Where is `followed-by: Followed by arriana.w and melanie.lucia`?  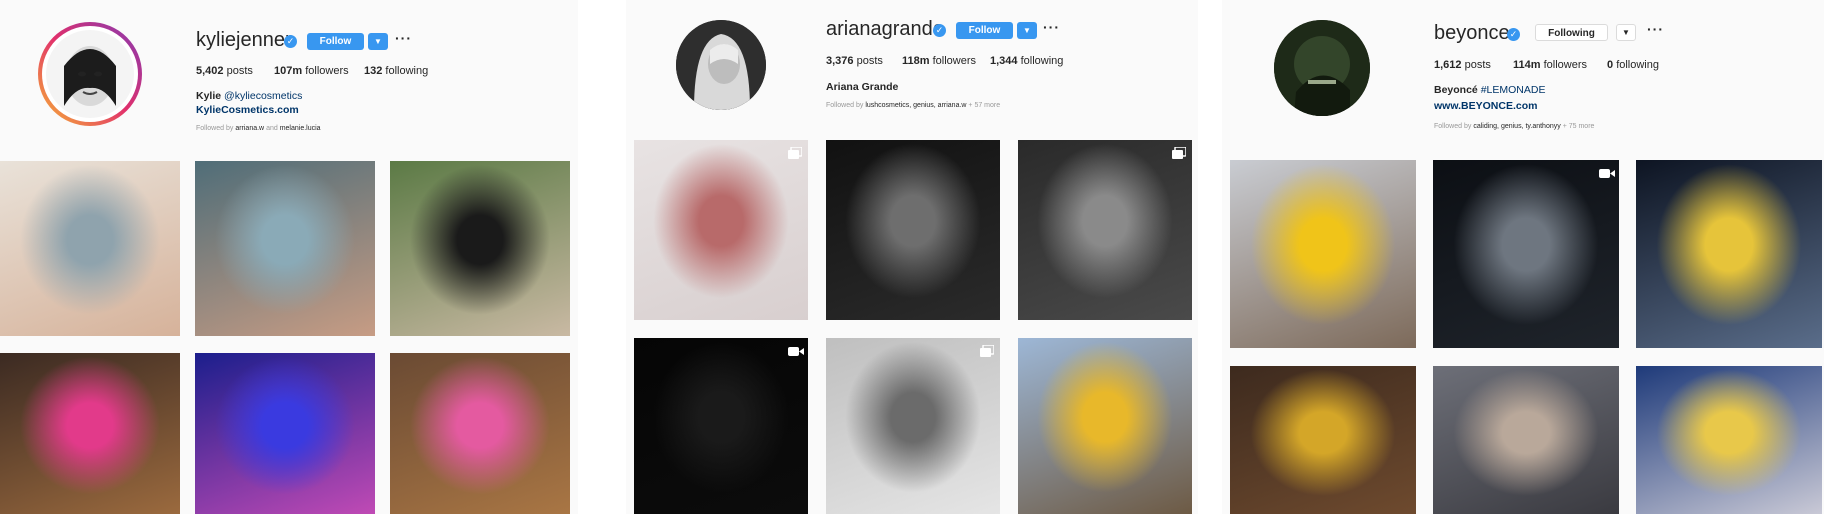 followed-by: Followed by arriana.w and melanie.lucia is located at coordinates (258, 128).